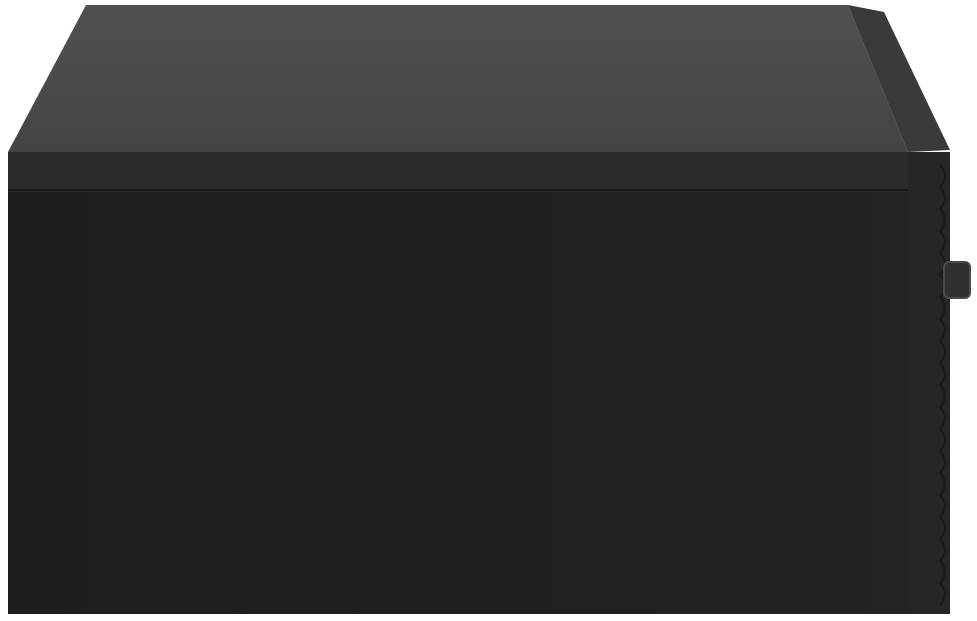 The image size is (977, 621). What do you see at coordinates (458, 172) in the screenshot?
I see `cabinet-top-edge` at bounding box center [458, 172].